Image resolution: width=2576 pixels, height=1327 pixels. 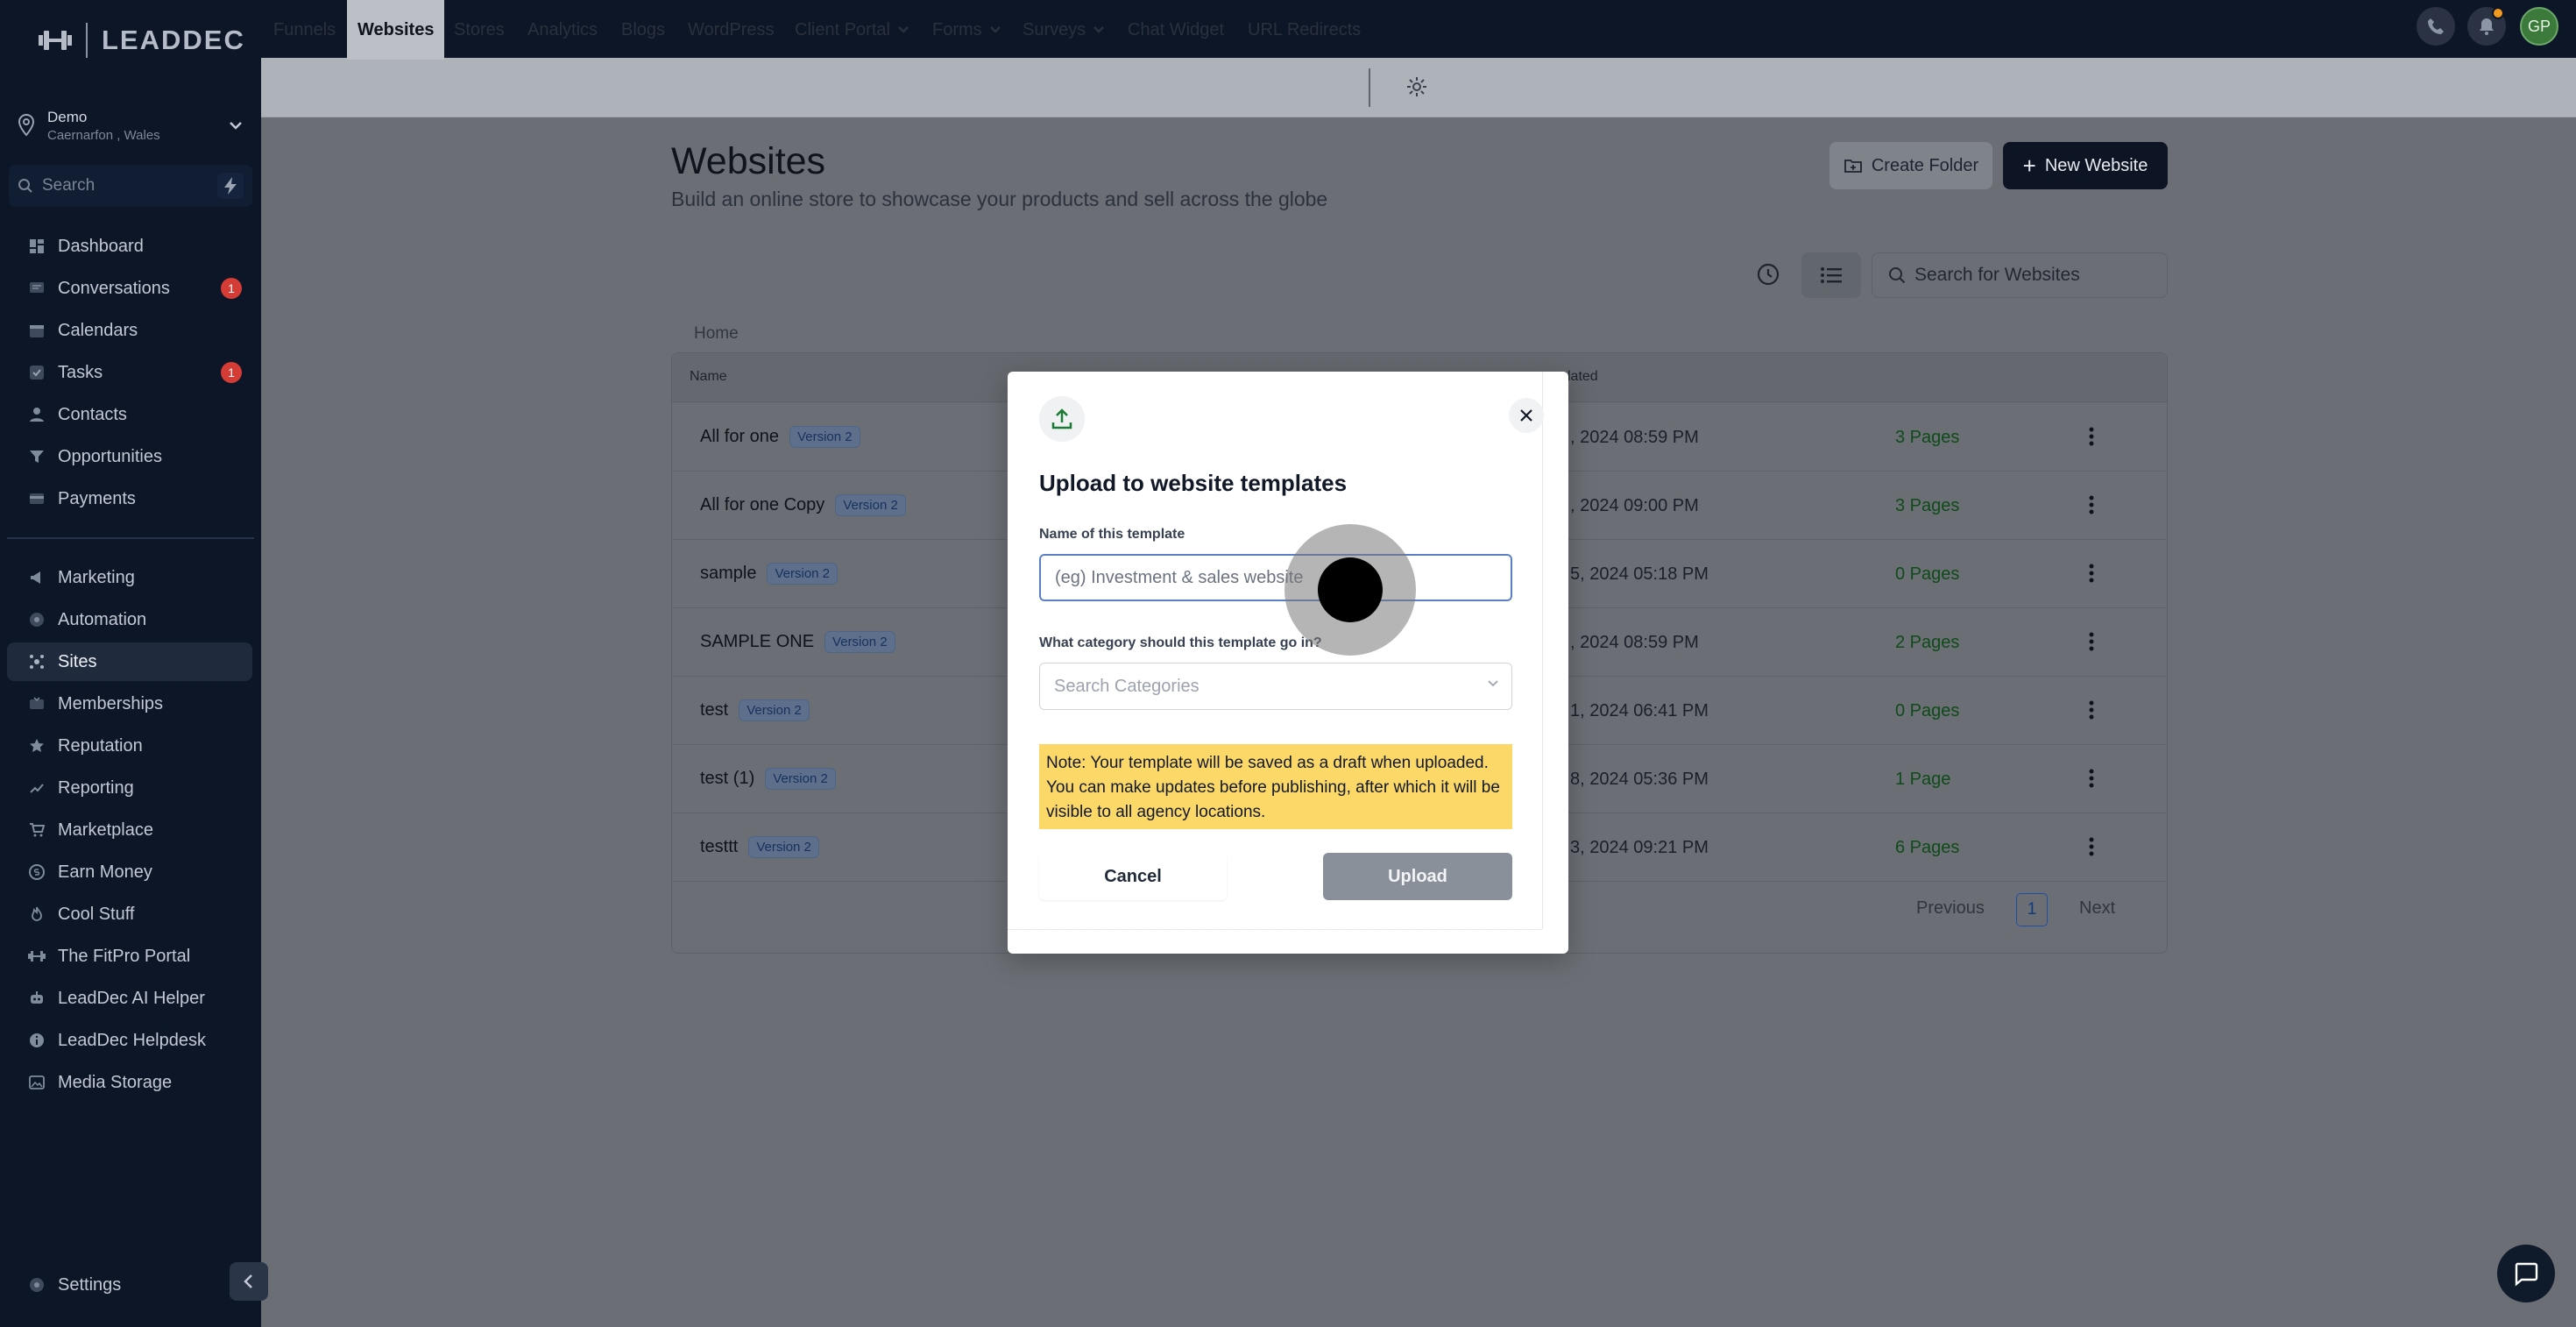 I want to click on sidebar-search: Search, so click(x=130, y=186).